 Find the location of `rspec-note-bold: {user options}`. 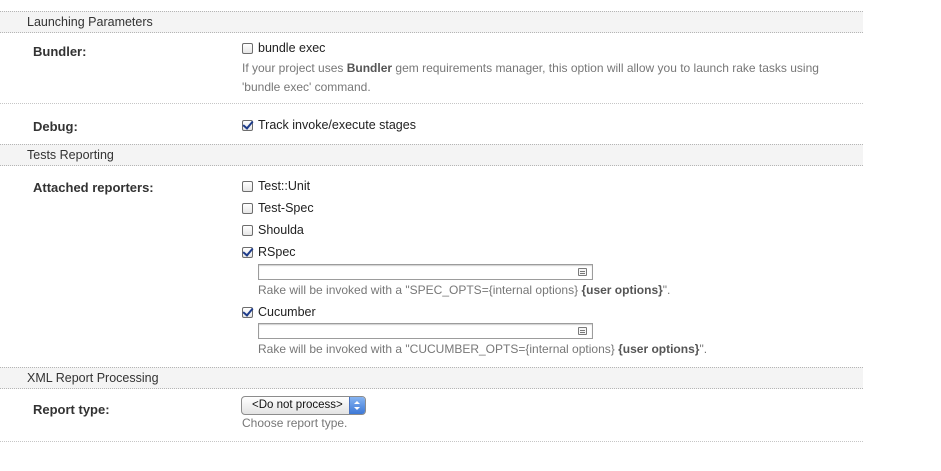

rspec-note-bold: {user options} is located at coordinates (622, 290).